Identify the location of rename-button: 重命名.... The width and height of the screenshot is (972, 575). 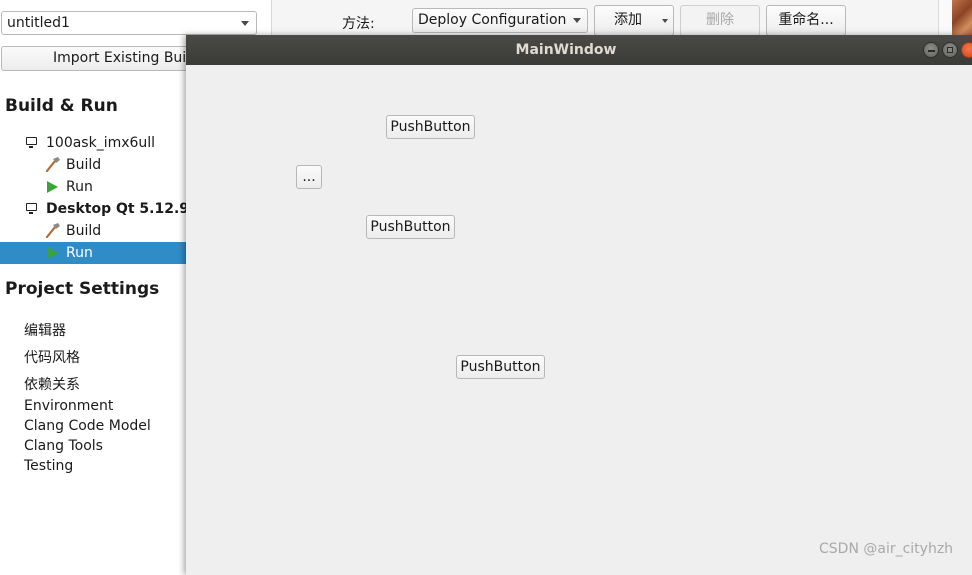
(806, 20).